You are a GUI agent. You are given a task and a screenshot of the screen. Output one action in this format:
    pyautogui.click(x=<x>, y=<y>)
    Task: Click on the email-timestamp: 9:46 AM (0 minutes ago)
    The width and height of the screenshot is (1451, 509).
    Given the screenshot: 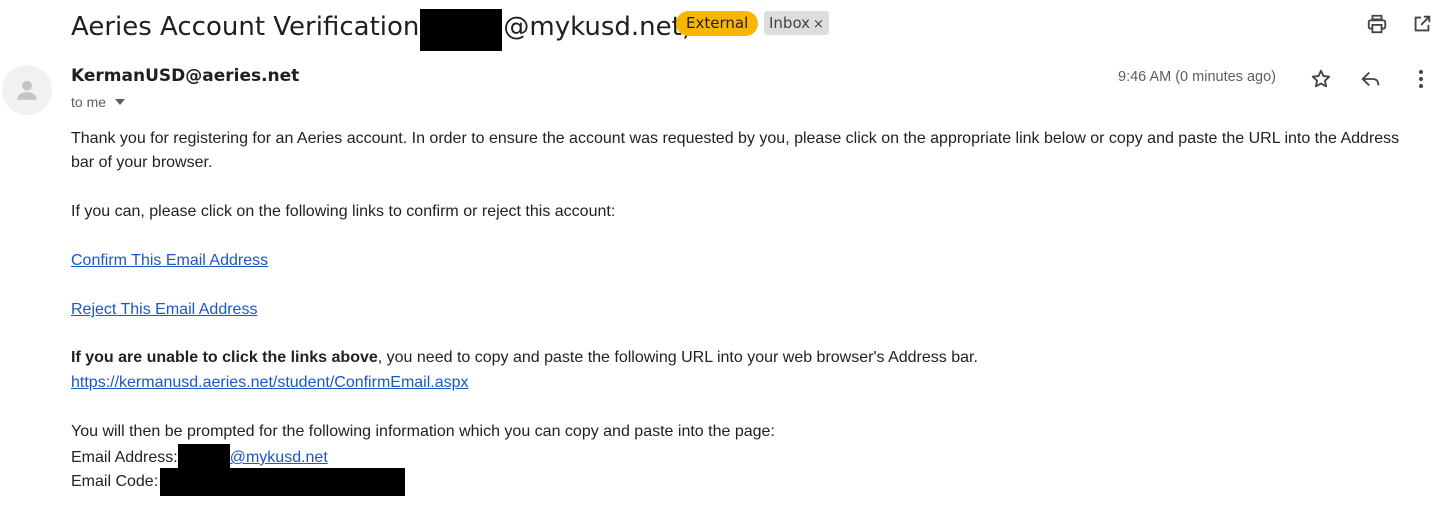 What is the action you would take?
    pyautogui.click(x=1197, y=77)
    